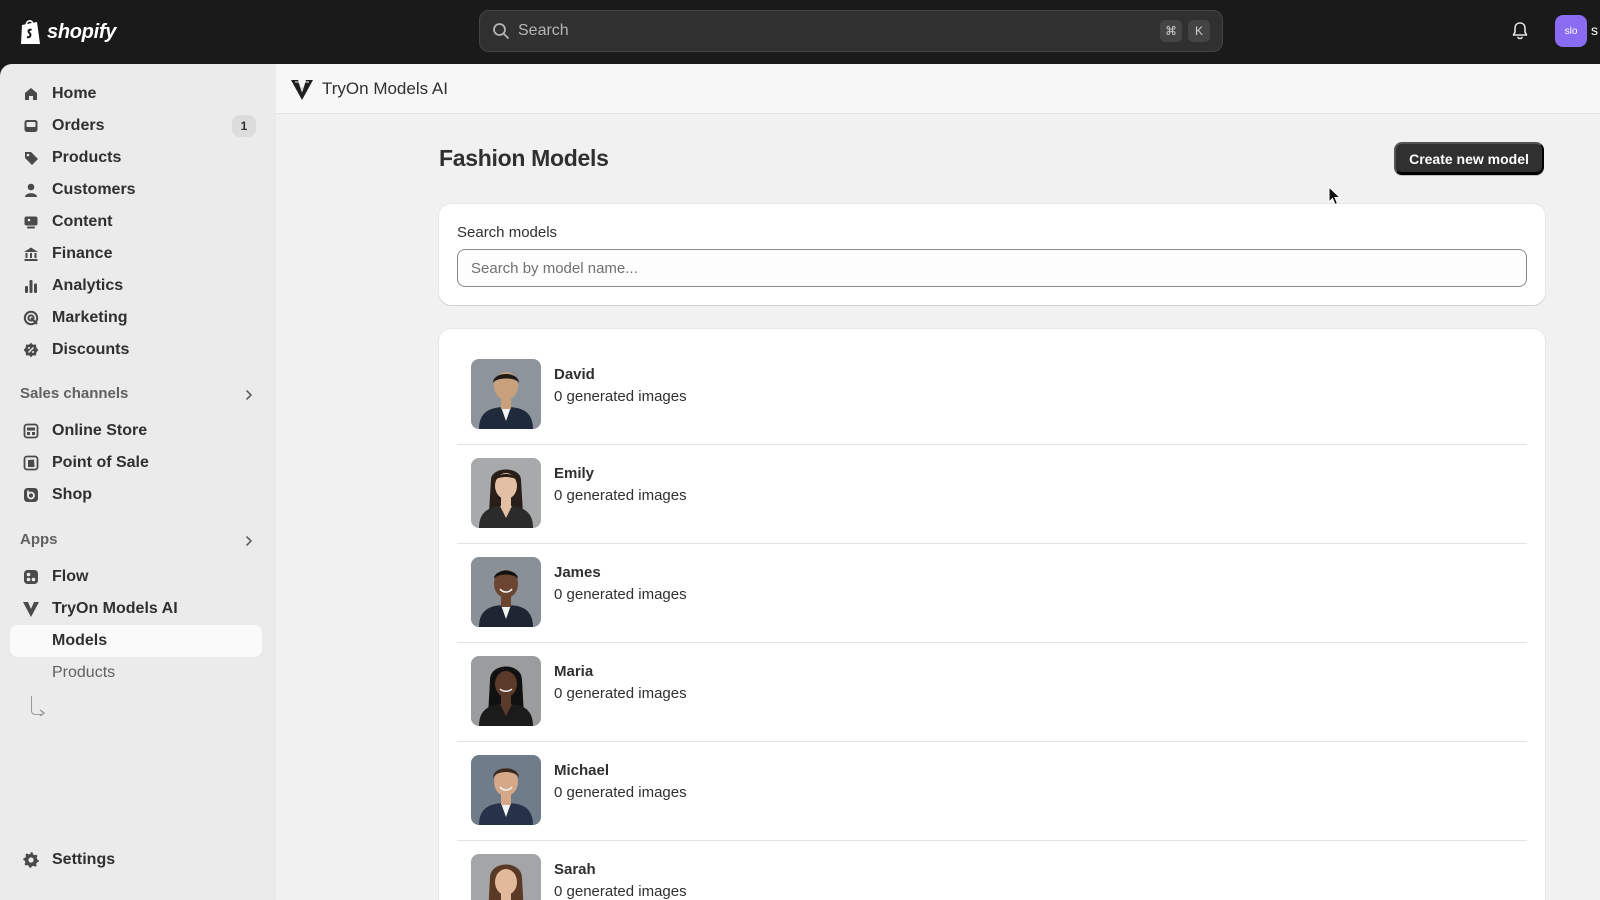  I want to click on sidebar-item-label: Models, so click(80, 640).